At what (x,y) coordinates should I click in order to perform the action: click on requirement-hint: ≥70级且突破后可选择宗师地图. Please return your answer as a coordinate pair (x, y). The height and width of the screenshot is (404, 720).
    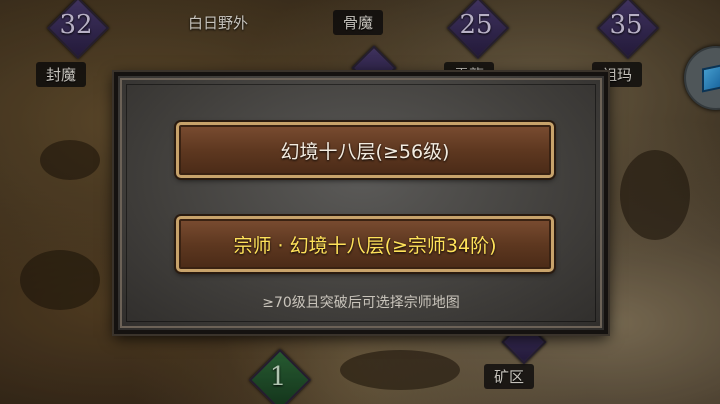
    Looking at the image, I should click on (361, 303).